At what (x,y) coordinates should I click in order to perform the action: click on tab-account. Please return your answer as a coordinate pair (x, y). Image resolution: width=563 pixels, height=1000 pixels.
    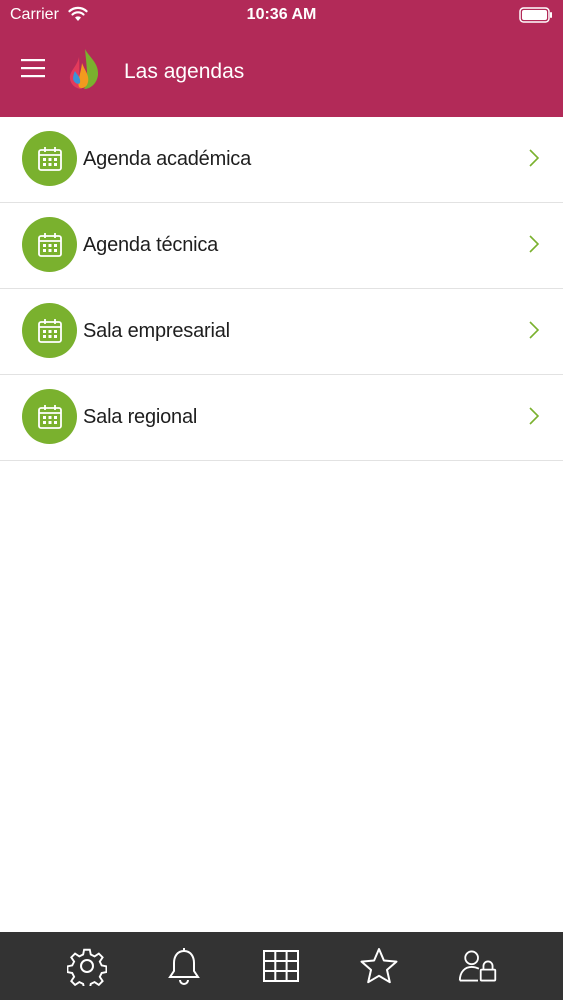
    Looking at the image, I should click on (478, 966).